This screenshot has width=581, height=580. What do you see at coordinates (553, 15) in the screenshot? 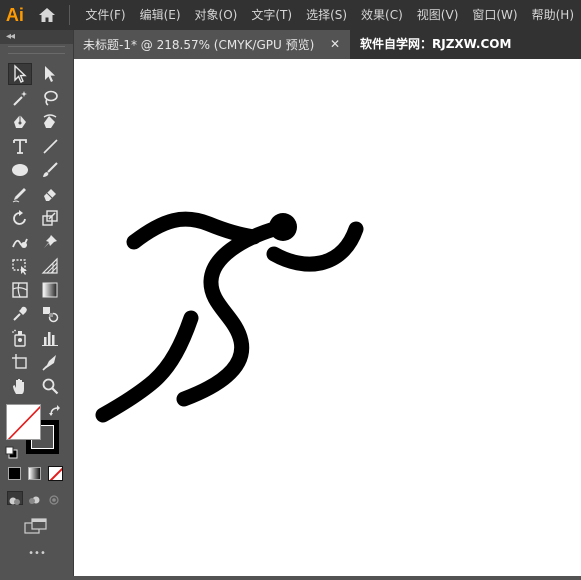
I see `menu-help: 帮助(H)` at bounding box center [553, 15].